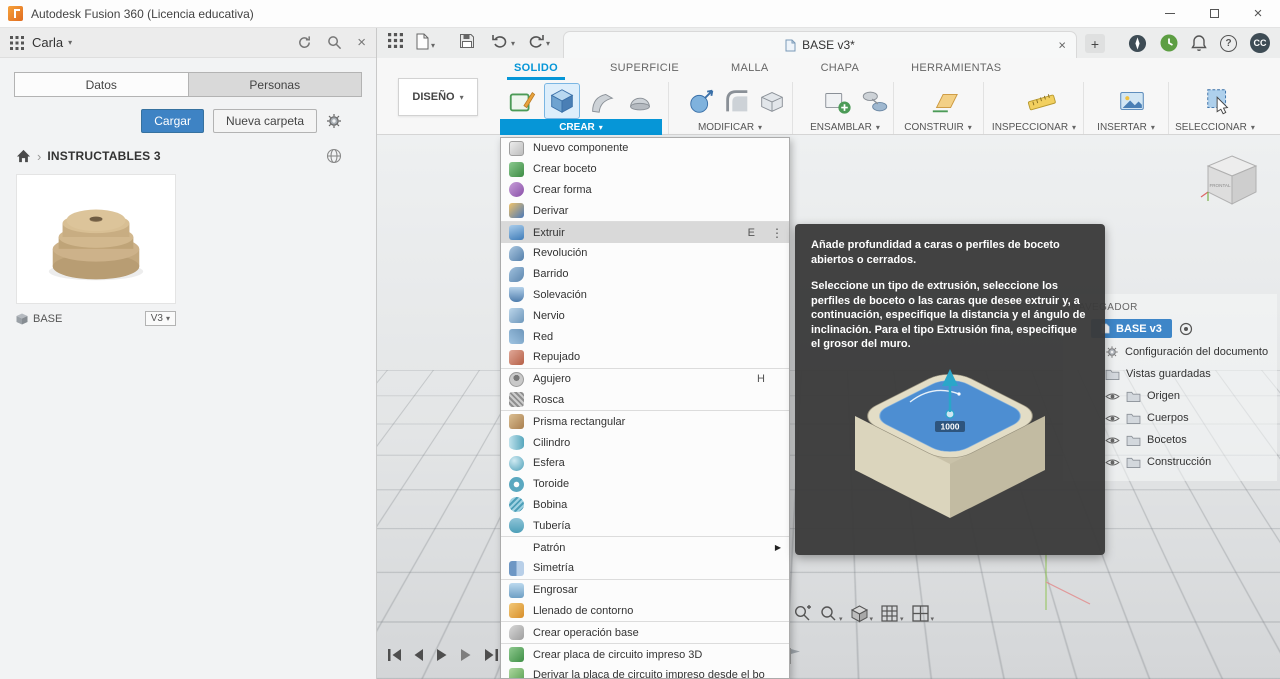 The width and height of the screenshot is (1280, 679). Describe the element at coordinates (645, 505) in the screenshot. I see `menu-item-coil: Bobina` at that location.